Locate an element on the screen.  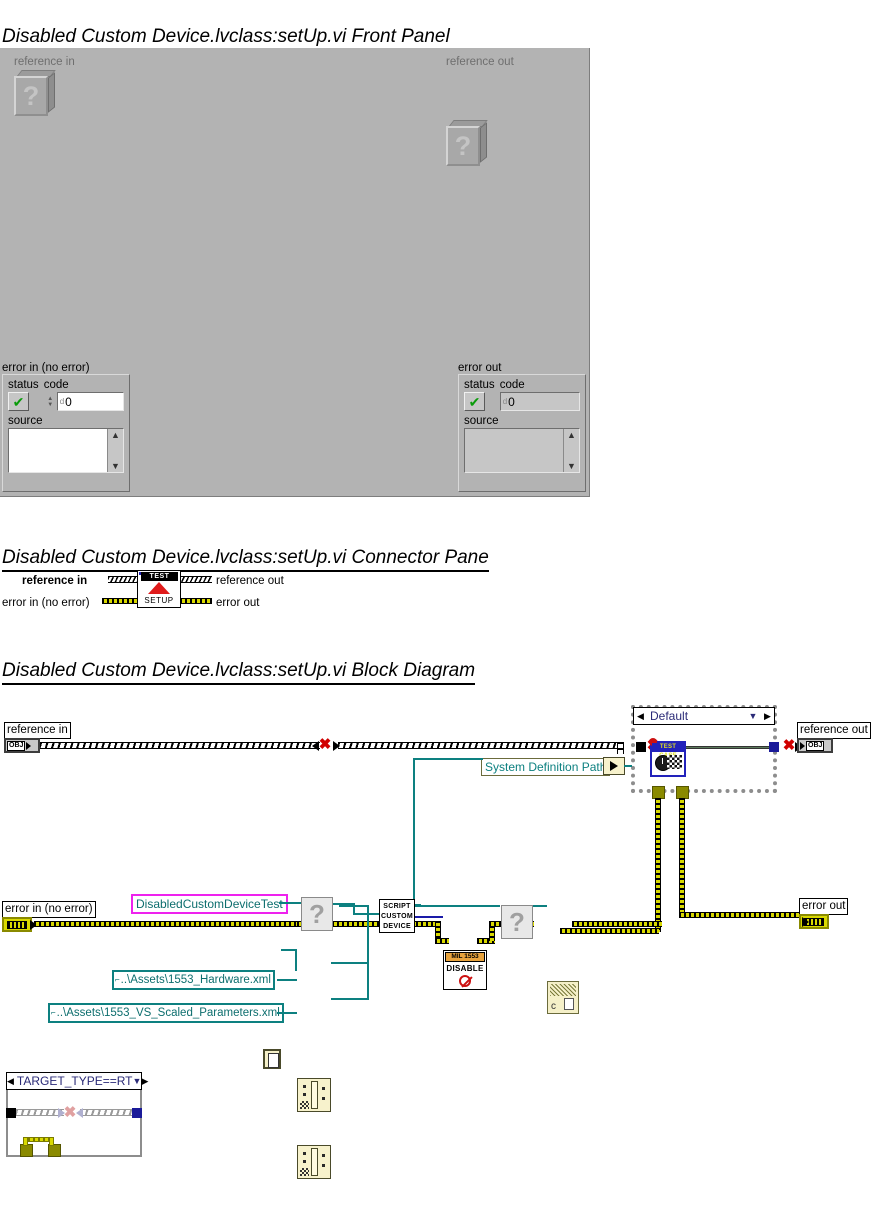
bd-error-in-terminal is located at coordinates (17, 924).